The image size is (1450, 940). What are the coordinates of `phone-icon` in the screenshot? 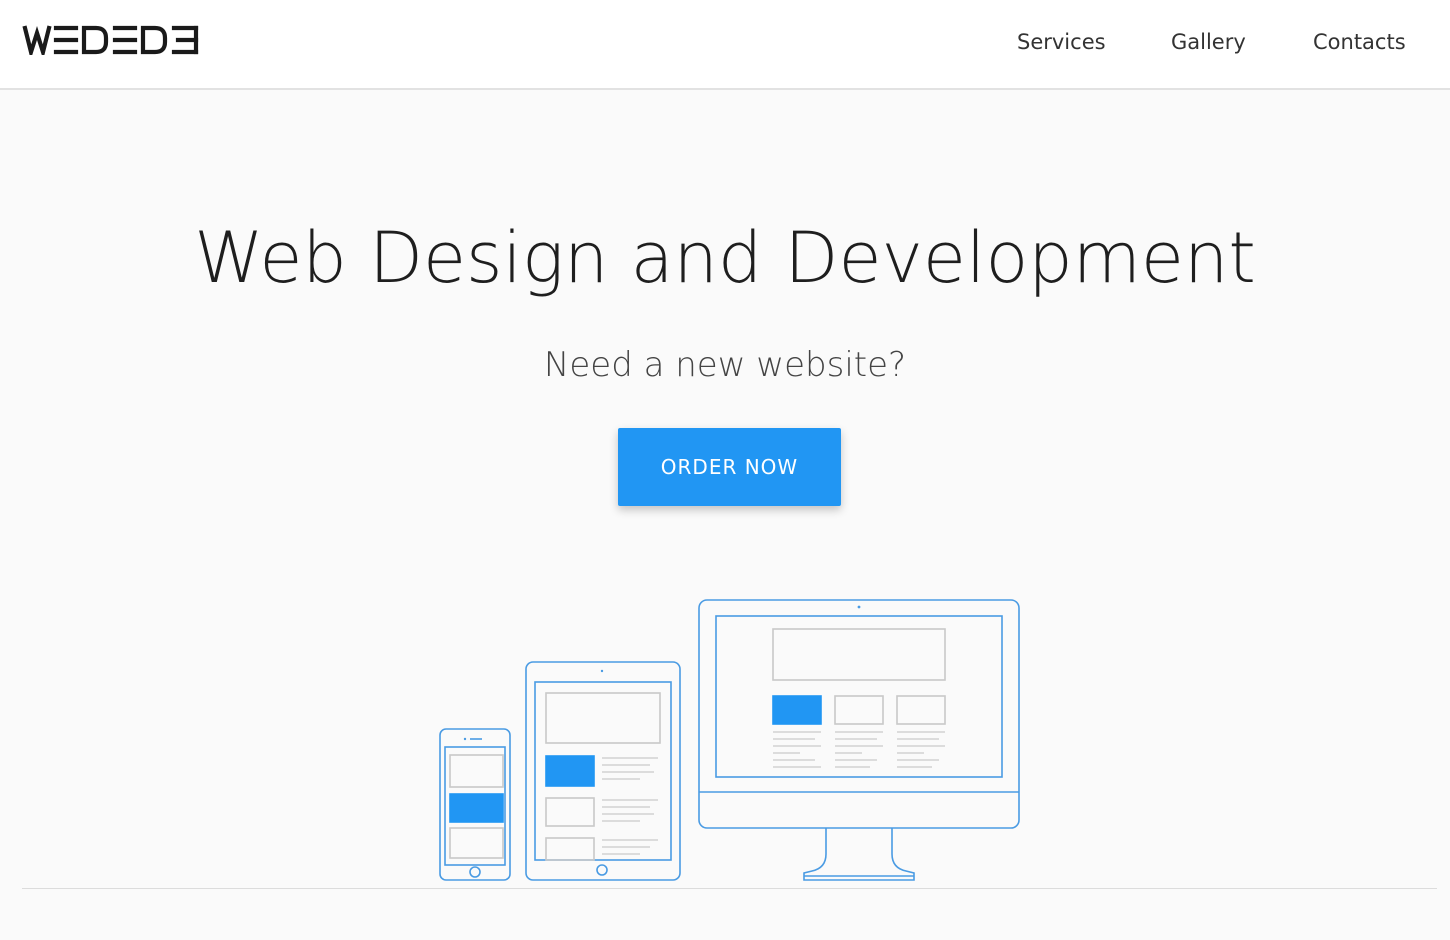 It's located at (475, 804).